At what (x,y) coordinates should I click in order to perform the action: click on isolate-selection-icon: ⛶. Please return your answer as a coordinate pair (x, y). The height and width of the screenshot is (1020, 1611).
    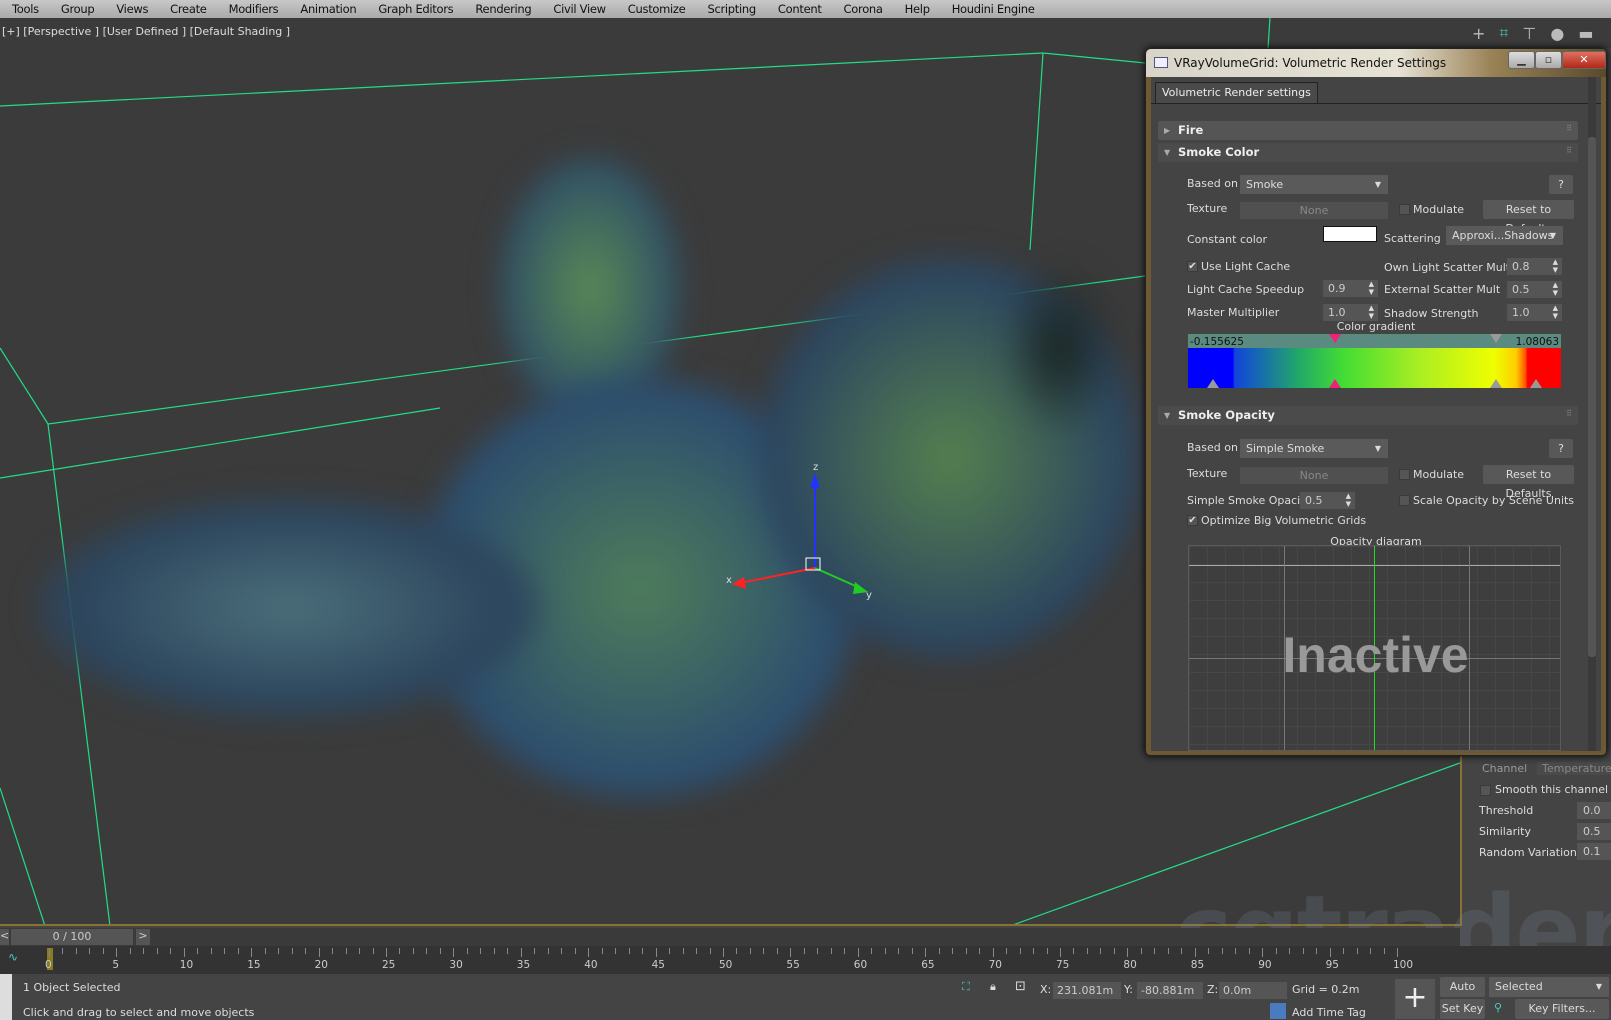
    Looking at the image, I should click on (966, 987).